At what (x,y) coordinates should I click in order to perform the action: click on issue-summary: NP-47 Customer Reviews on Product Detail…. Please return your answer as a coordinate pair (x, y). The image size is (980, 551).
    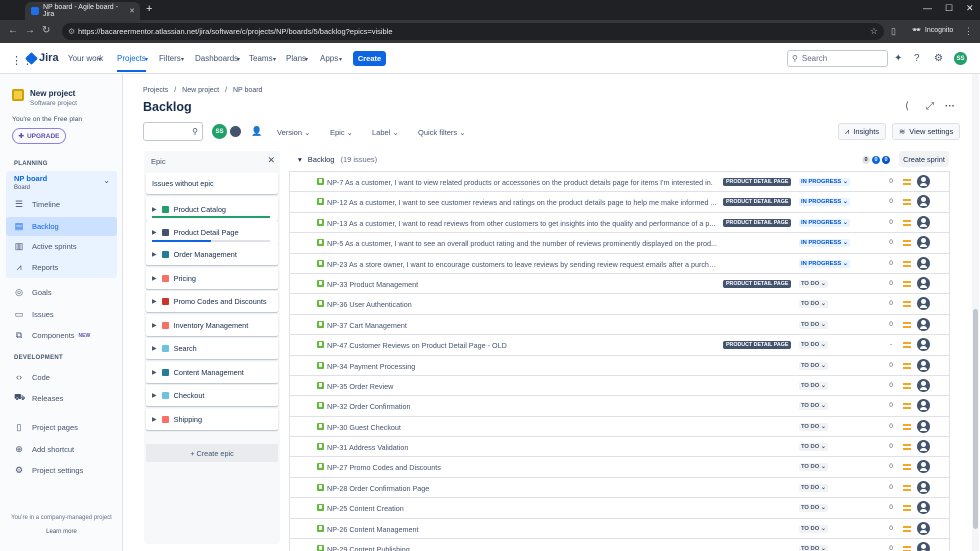
    Looking at the image, I should click on (522, 345).